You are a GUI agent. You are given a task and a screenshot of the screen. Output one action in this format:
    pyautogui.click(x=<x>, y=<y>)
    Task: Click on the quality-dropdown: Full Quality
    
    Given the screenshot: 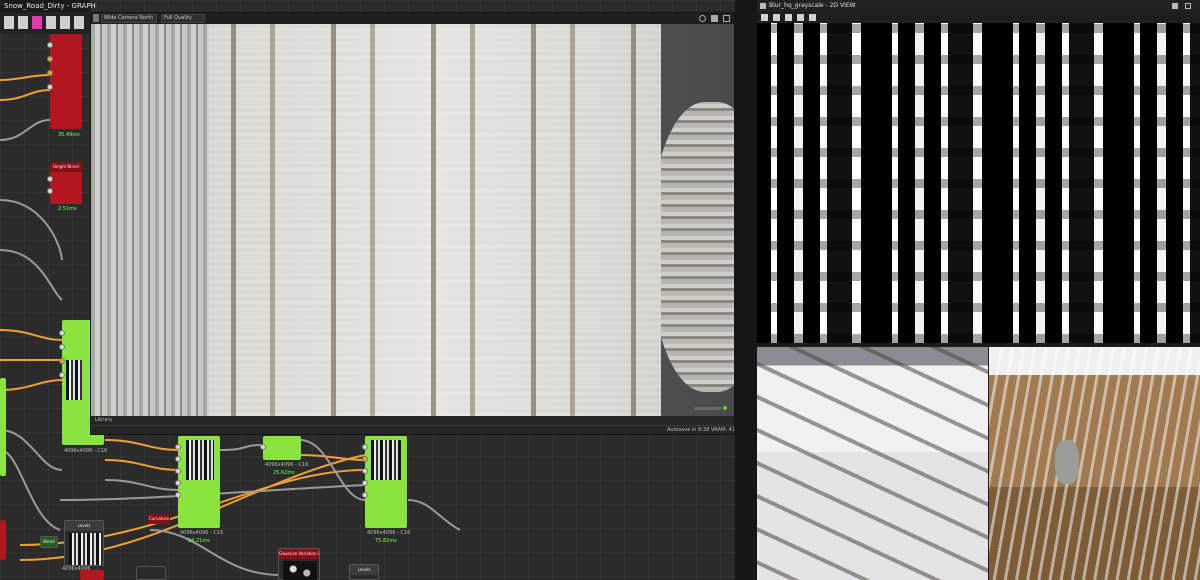 What is the action you would take?
    pyautogui.click(x=183, y=18)
    